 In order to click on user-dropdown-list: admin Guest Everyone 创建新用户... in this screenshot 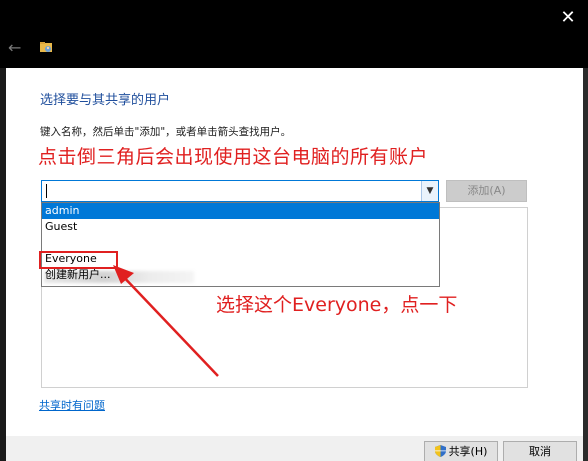, I will do `click(240, 244)`.